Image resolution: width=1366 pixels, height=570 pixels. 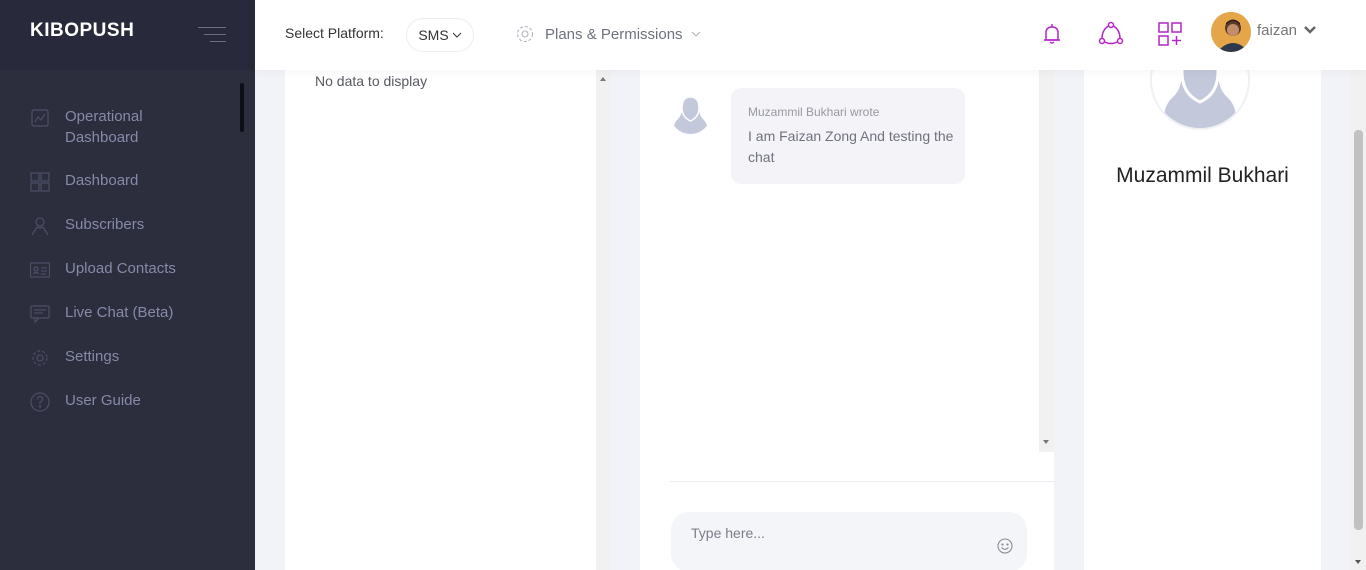 I want to click on message-author: Muzammil Bukhari wrote, so click(x=814, y=112).